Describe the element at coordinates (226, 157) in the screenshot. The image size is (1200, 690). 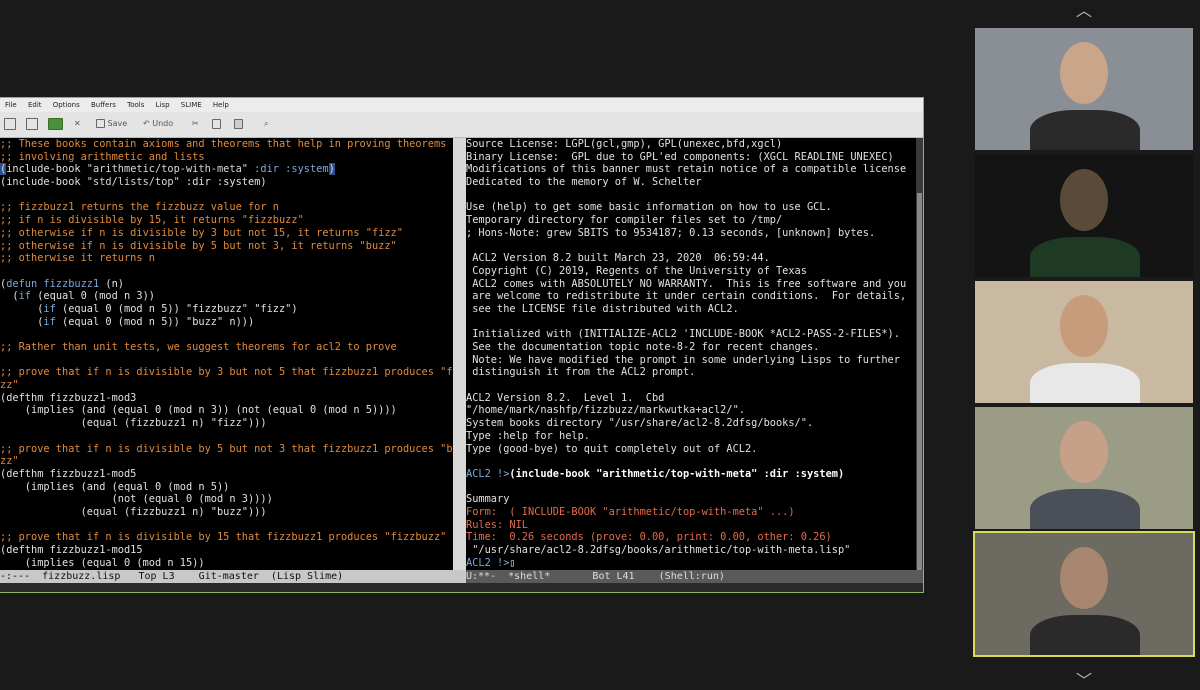
I see `lisp-code-line: ;; involving arithmetic and lists` at that location.